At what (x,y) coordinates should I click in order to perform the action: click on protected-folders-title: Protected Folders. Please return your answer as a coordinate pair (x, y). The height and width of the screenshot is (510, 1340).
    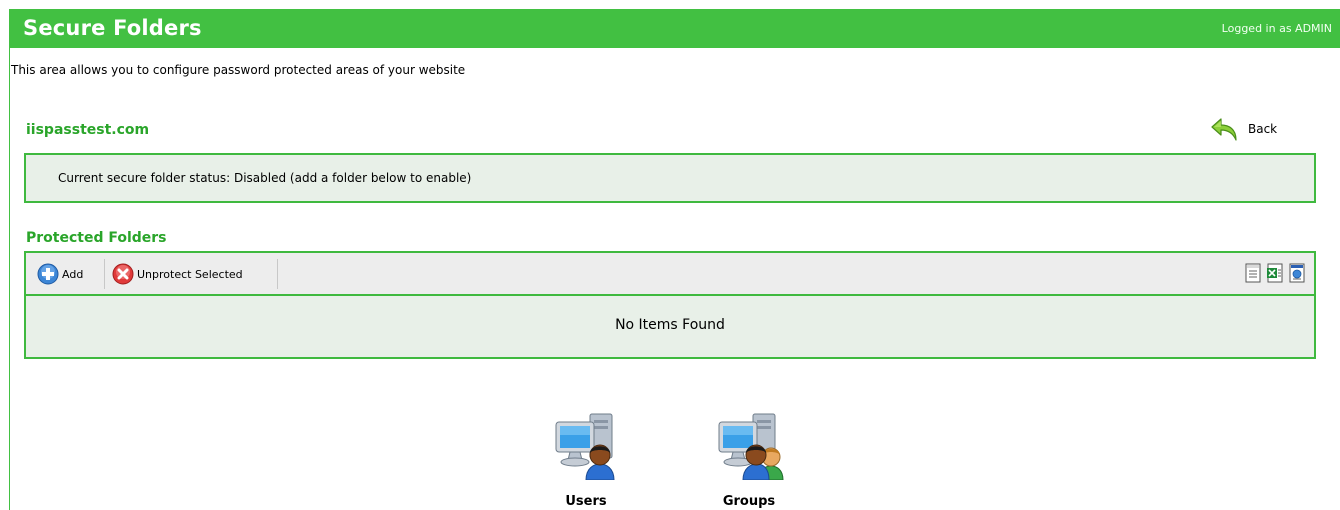
    Looking at the image, I should click on (96, 238).